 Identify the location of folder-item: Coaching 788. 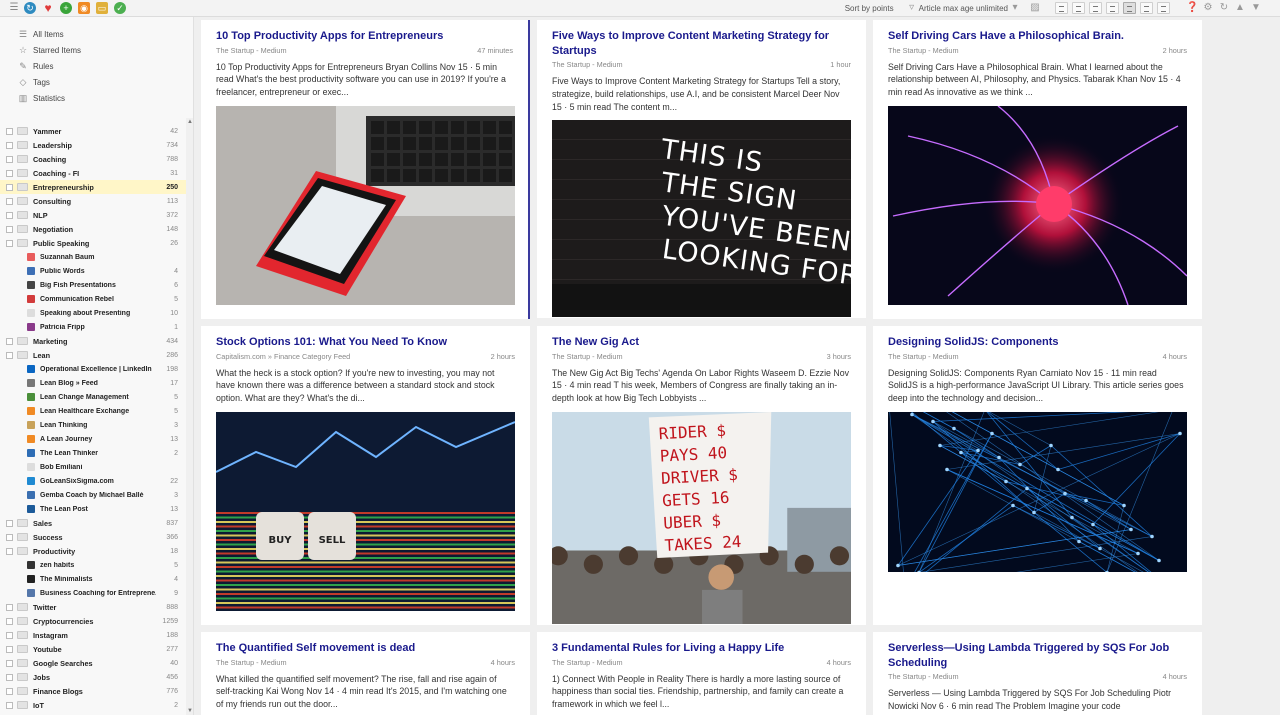
(93, 159).